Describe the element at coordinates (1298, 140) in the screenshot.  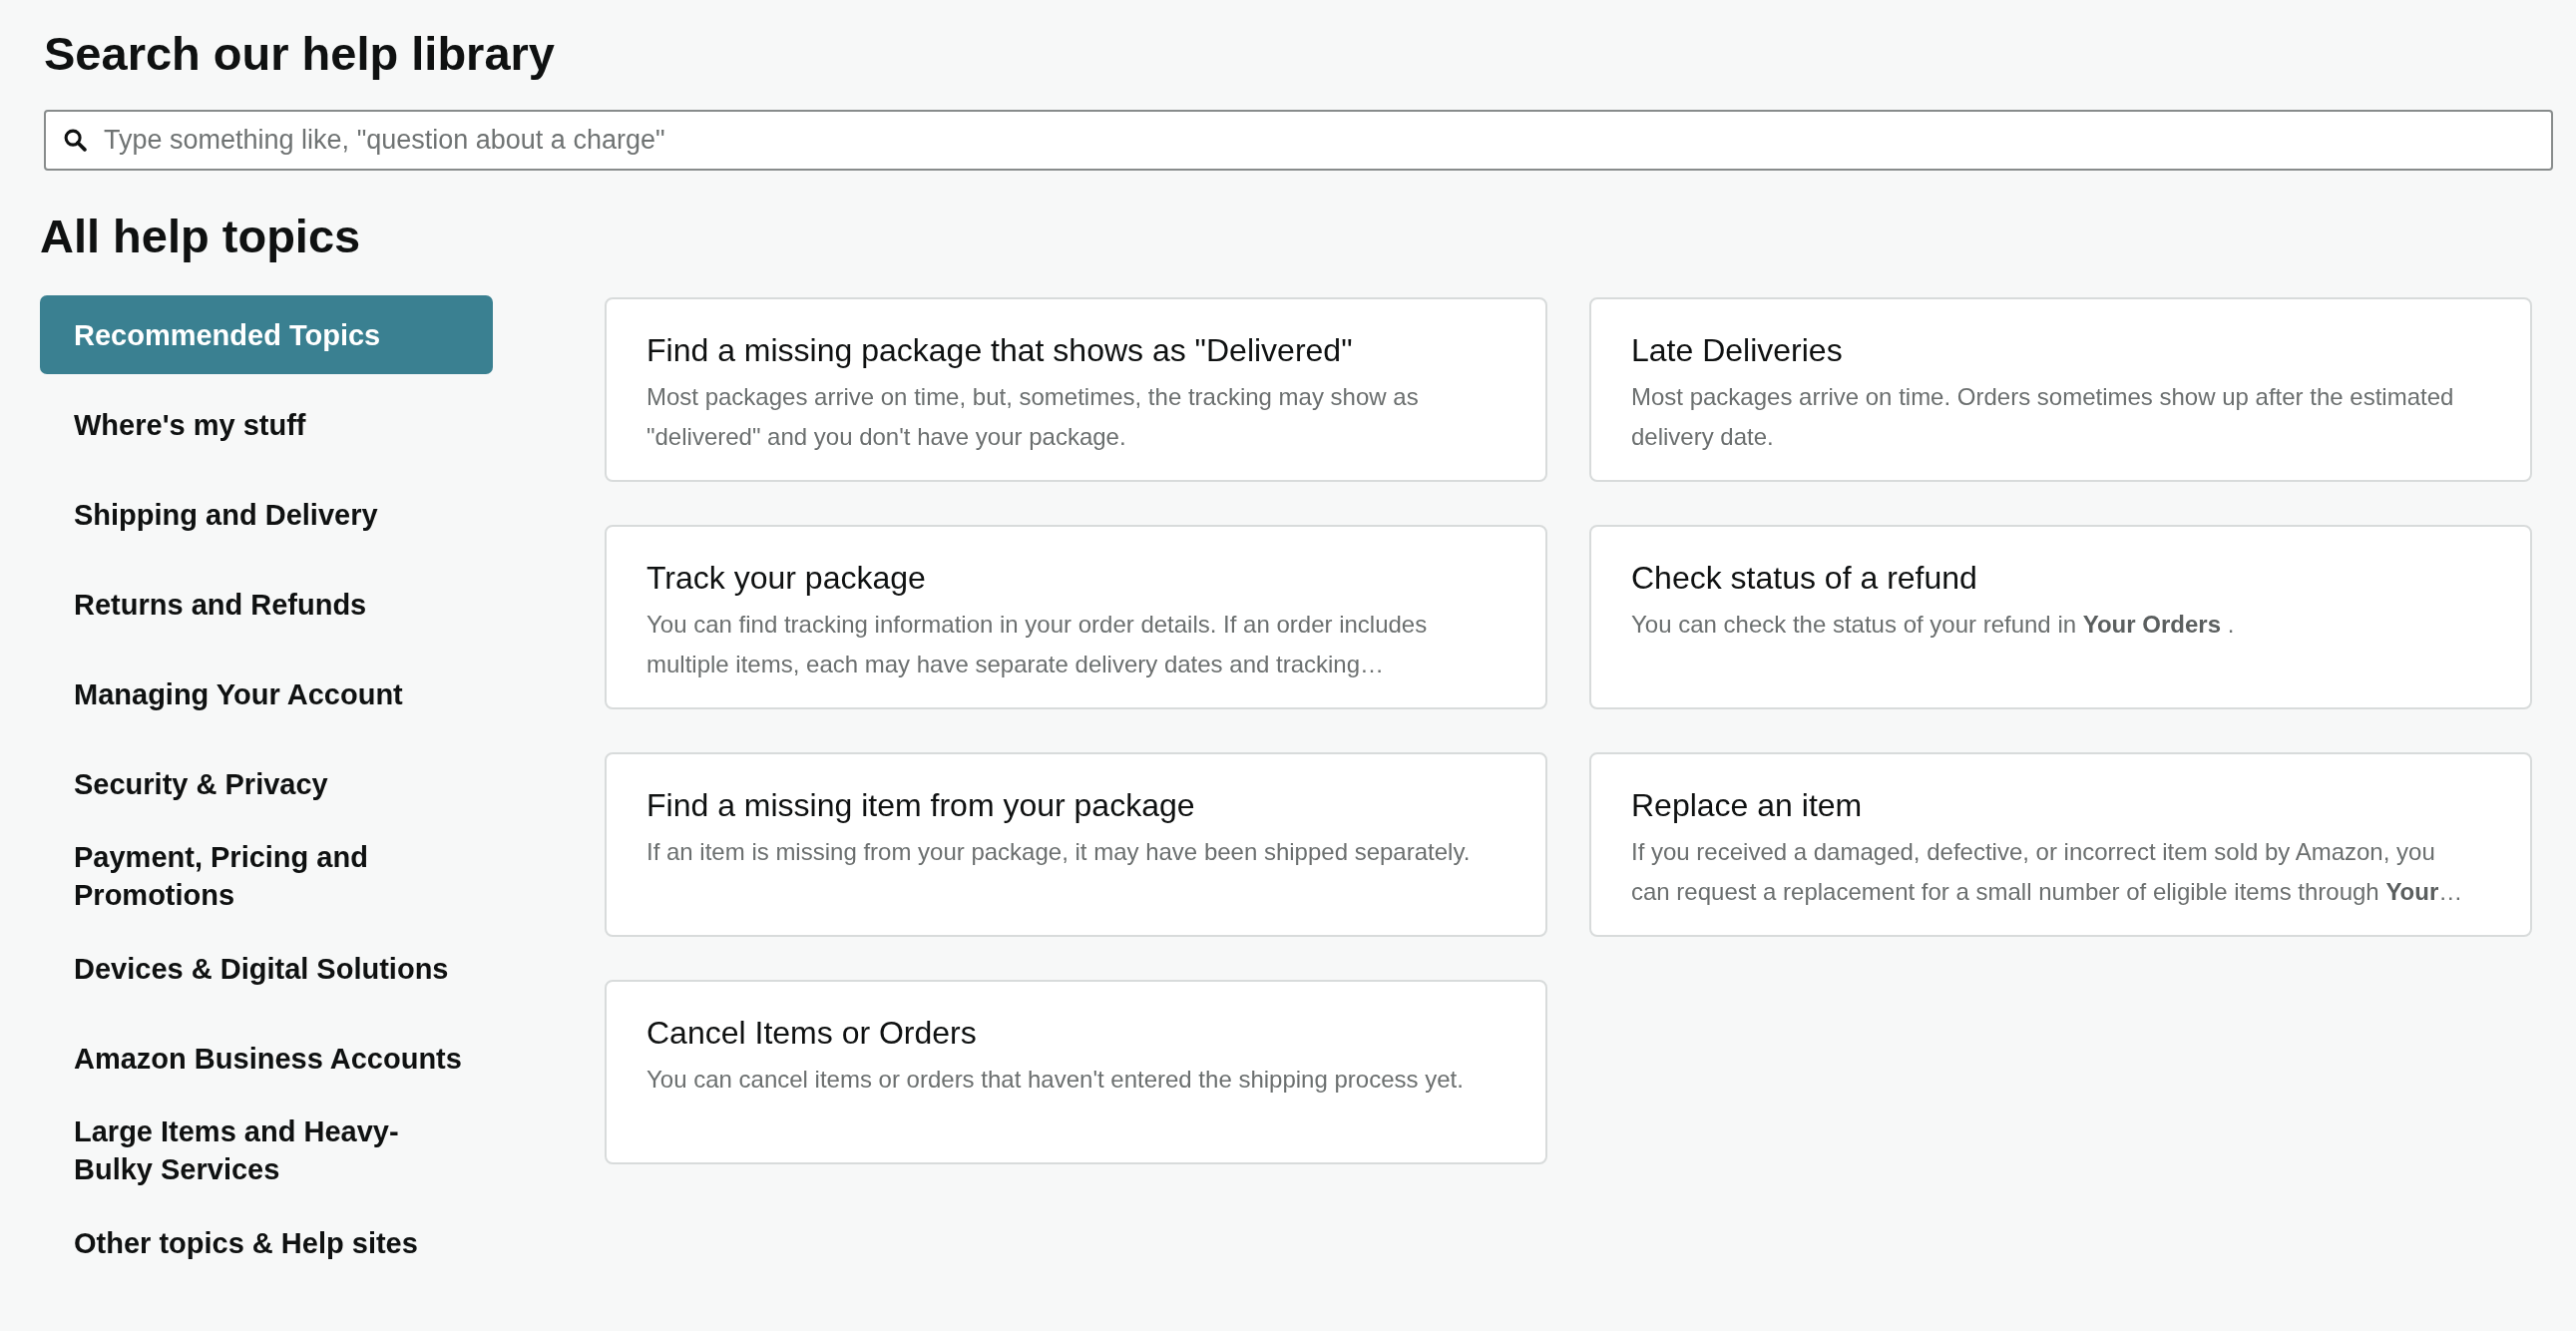
I see `search-field: Type something like, "question about a charge"` at that location.